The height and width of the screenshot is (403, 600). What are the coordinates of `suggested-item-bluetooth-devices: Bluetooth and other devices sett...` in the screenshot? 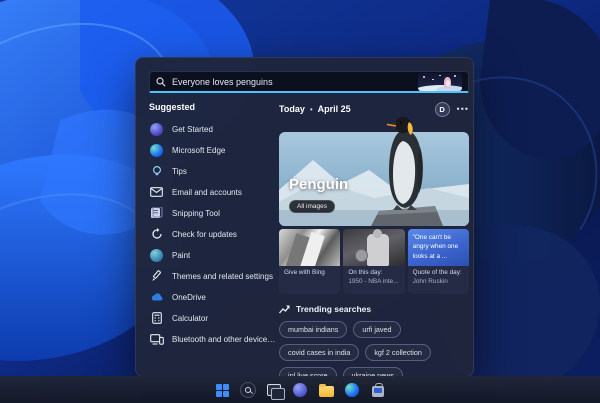 It's located at (213, 339).